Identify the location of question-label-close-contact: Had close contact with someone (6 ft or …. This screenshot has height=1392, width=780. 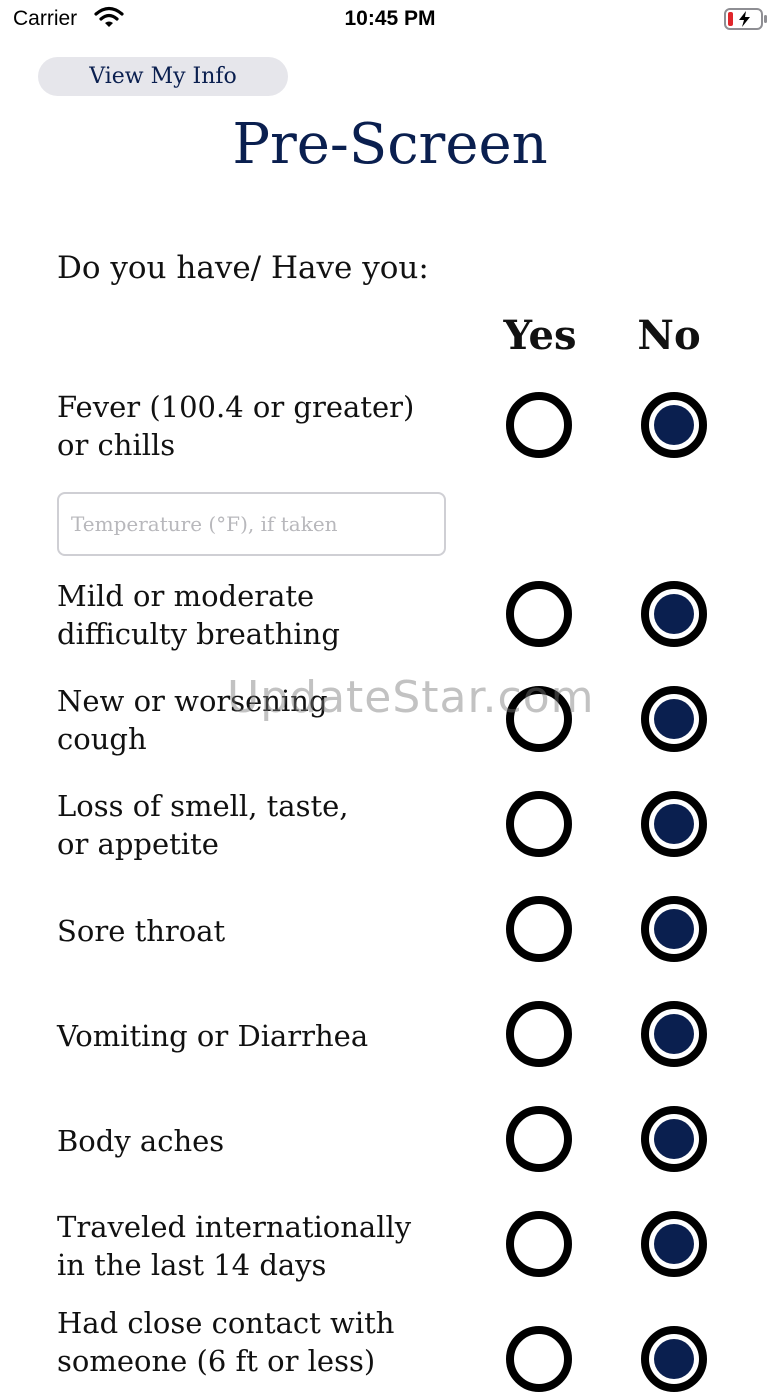
(226, 1342).